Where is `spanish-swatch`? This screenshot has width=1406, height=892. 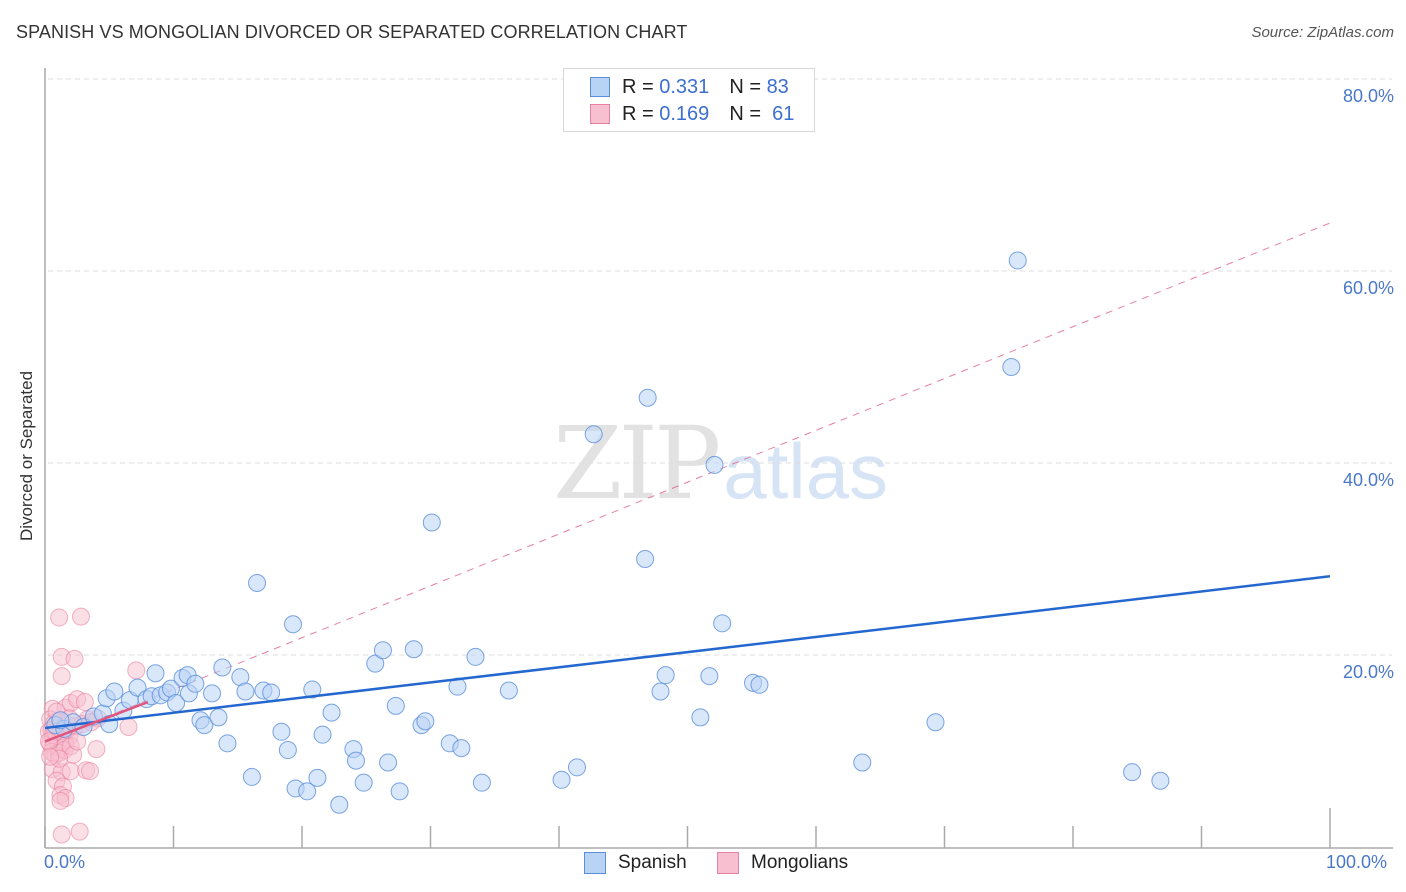
spanish-swatch is located at coordinates (600, 87).